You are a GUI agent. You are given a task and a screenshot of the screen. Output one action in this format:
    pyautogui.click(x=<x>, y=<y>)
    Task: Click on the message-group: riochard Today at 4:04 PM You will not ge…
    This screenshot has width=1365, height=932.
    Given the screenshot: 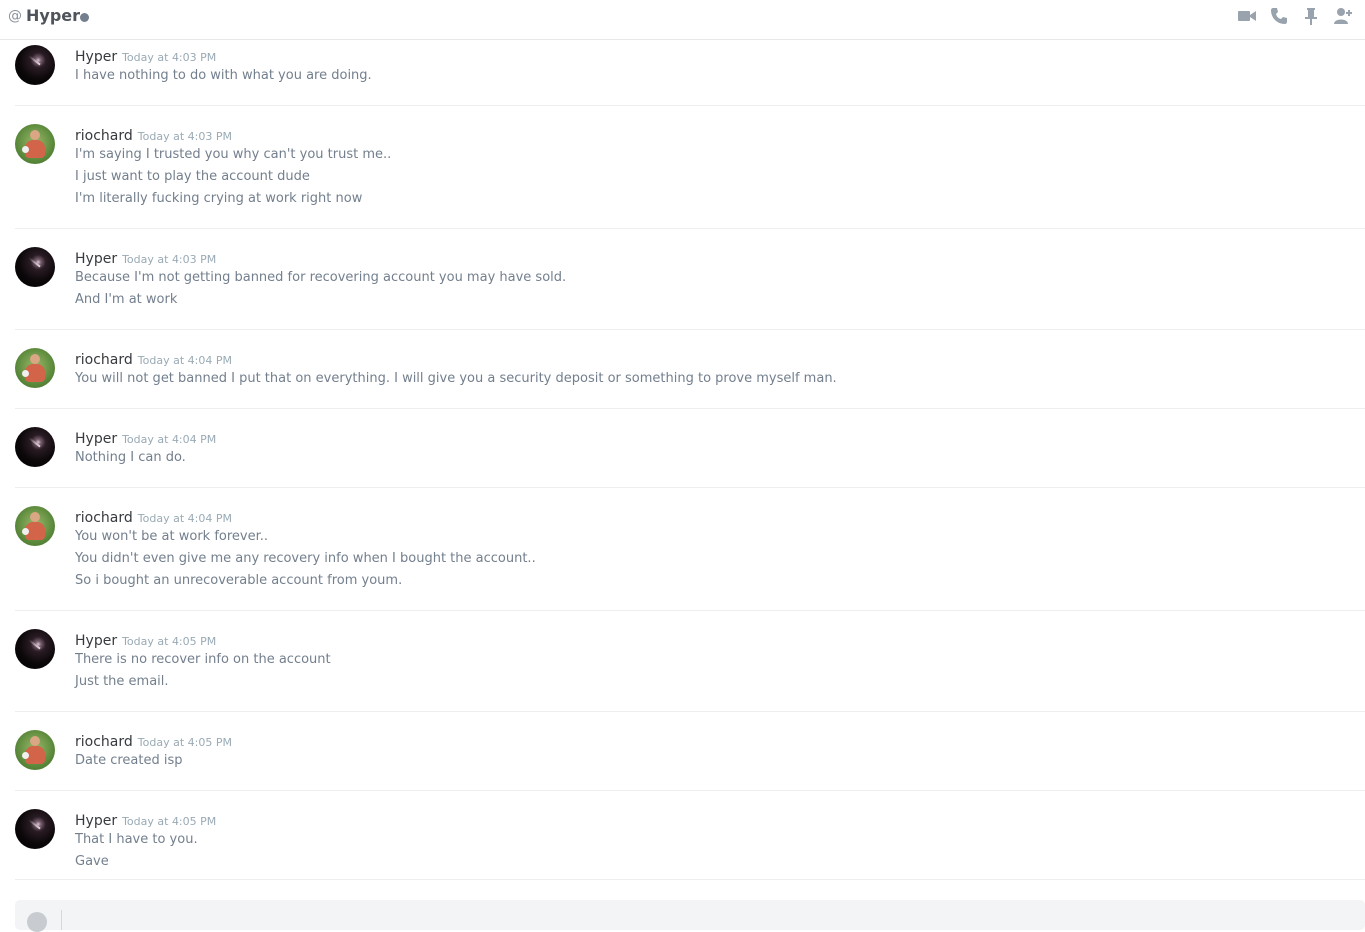 What is the action you would take?
    pyautogui.click(x=690, y=369)
    